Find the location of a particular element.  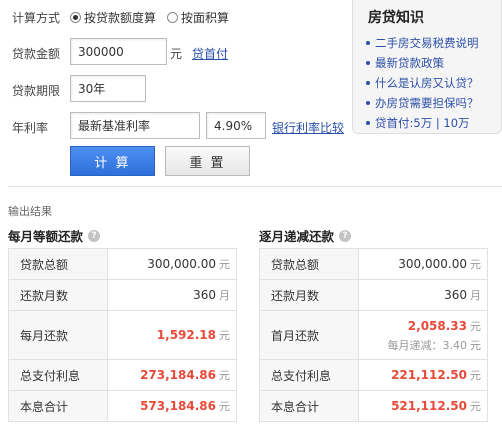

loan-period-select: 30年 is located at coordinates (108, 88).